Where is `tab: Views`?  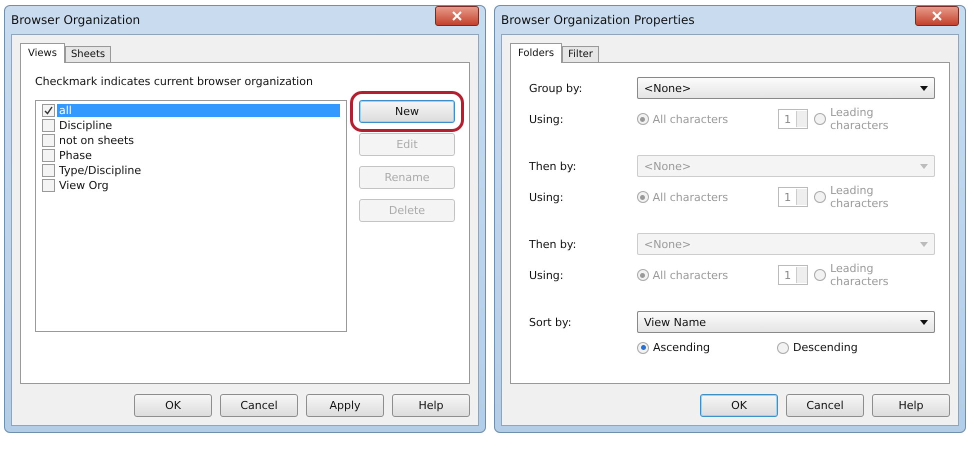
tab: Views is located at coordinates (42, 53).